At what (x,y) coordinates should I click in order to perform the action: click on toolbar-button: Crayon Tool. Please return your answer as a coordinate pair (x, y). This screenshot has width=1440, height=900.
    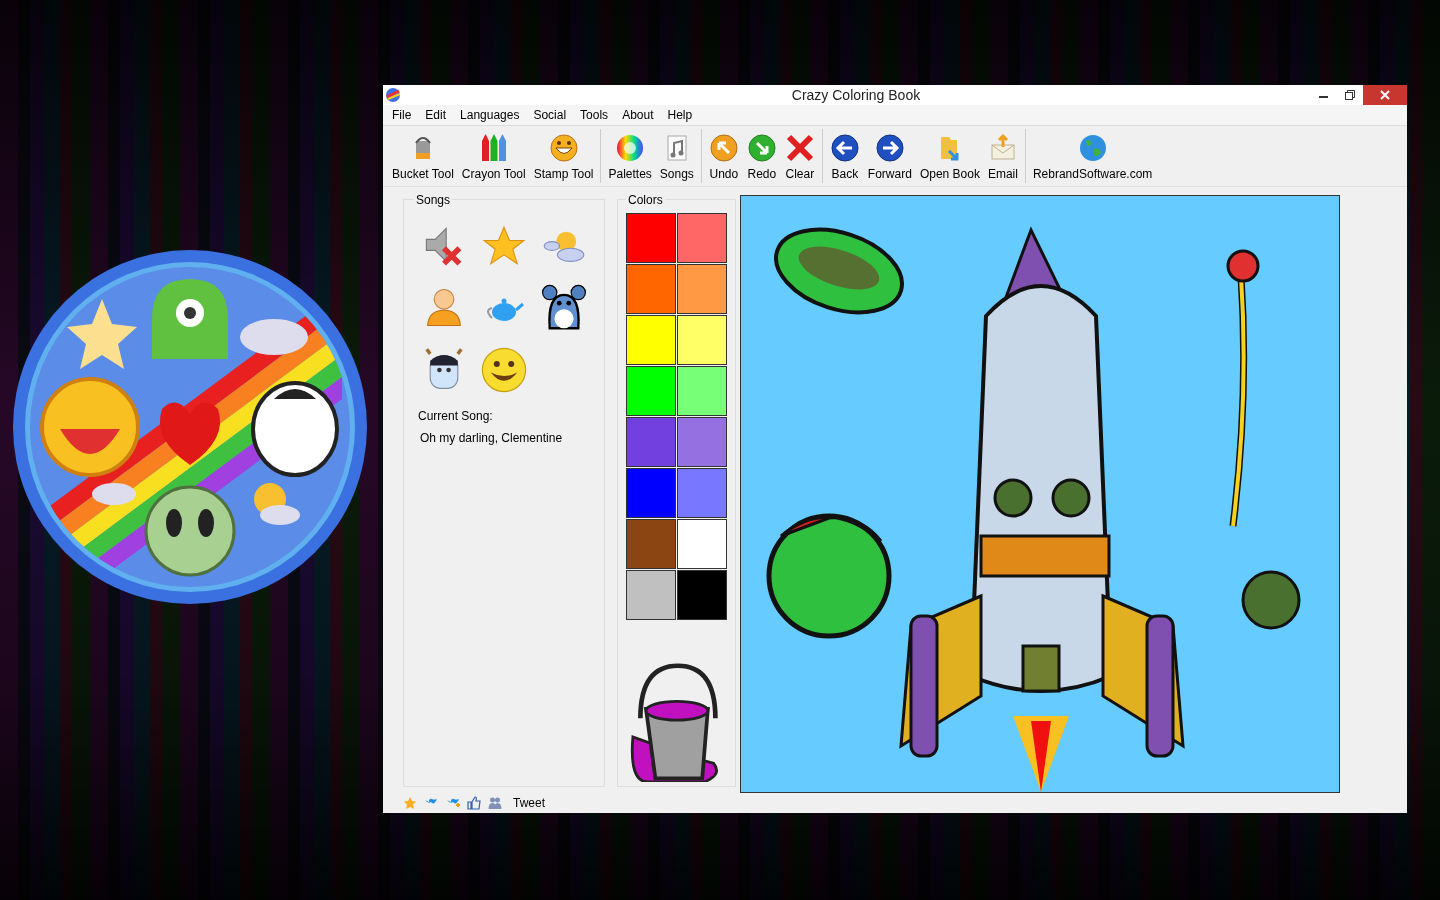
    Looking at the image, I should click on (493, 156).